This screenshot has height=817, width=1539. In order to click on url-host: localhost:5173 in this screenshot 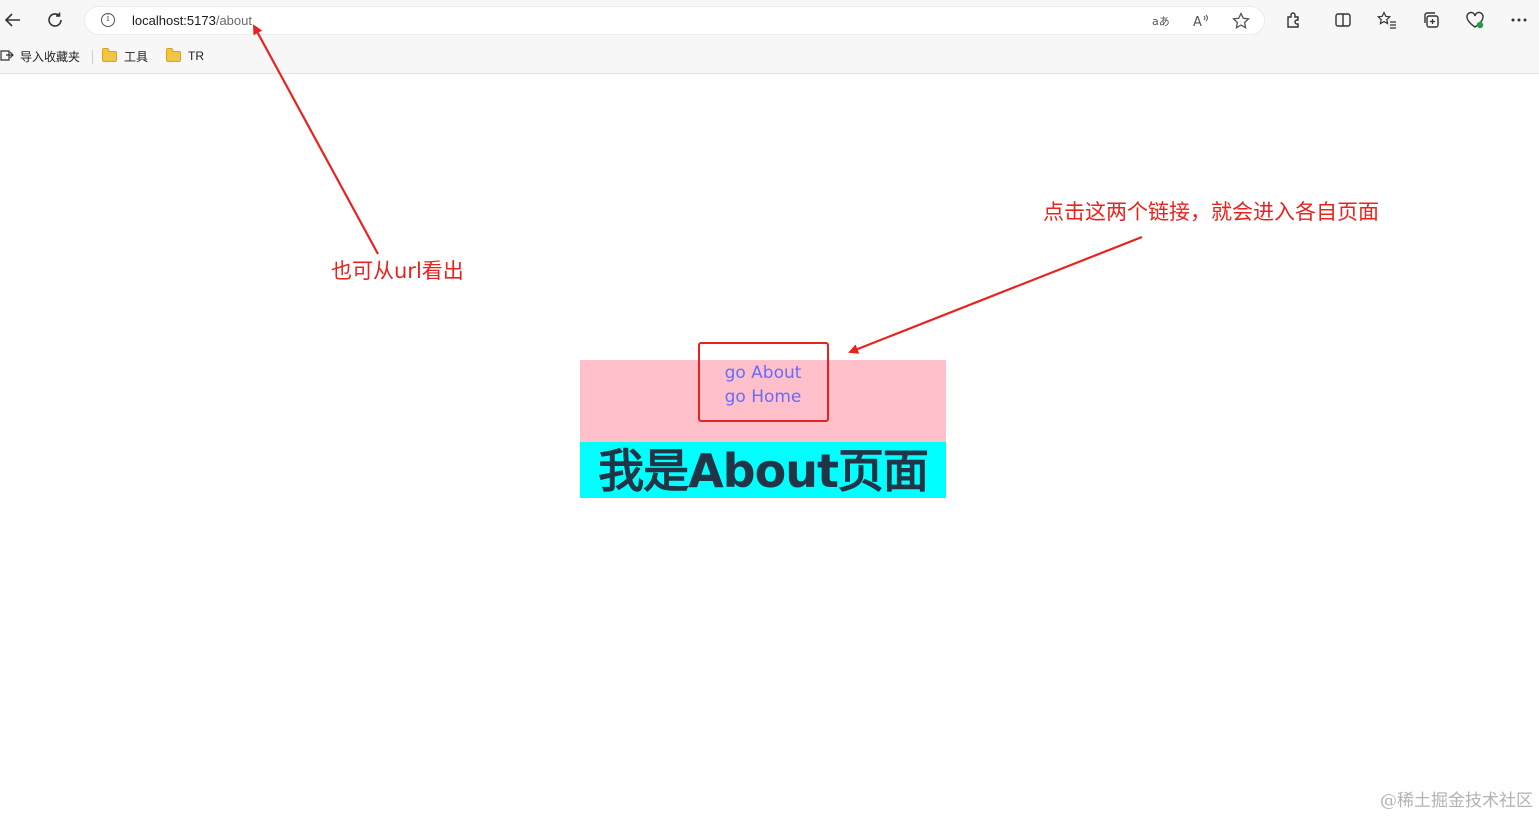, I will do `click(174, 20)`.